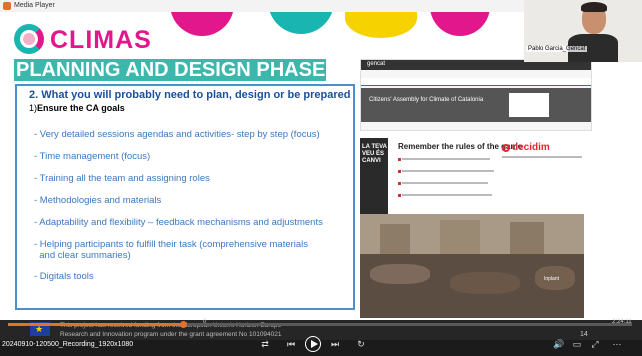 The height and width of the screenshot is (356, 642). What do you see at coordinates (531, 147) in the screenshot?
I see `decidim-text: decidim` at bounding box center [531, 147].